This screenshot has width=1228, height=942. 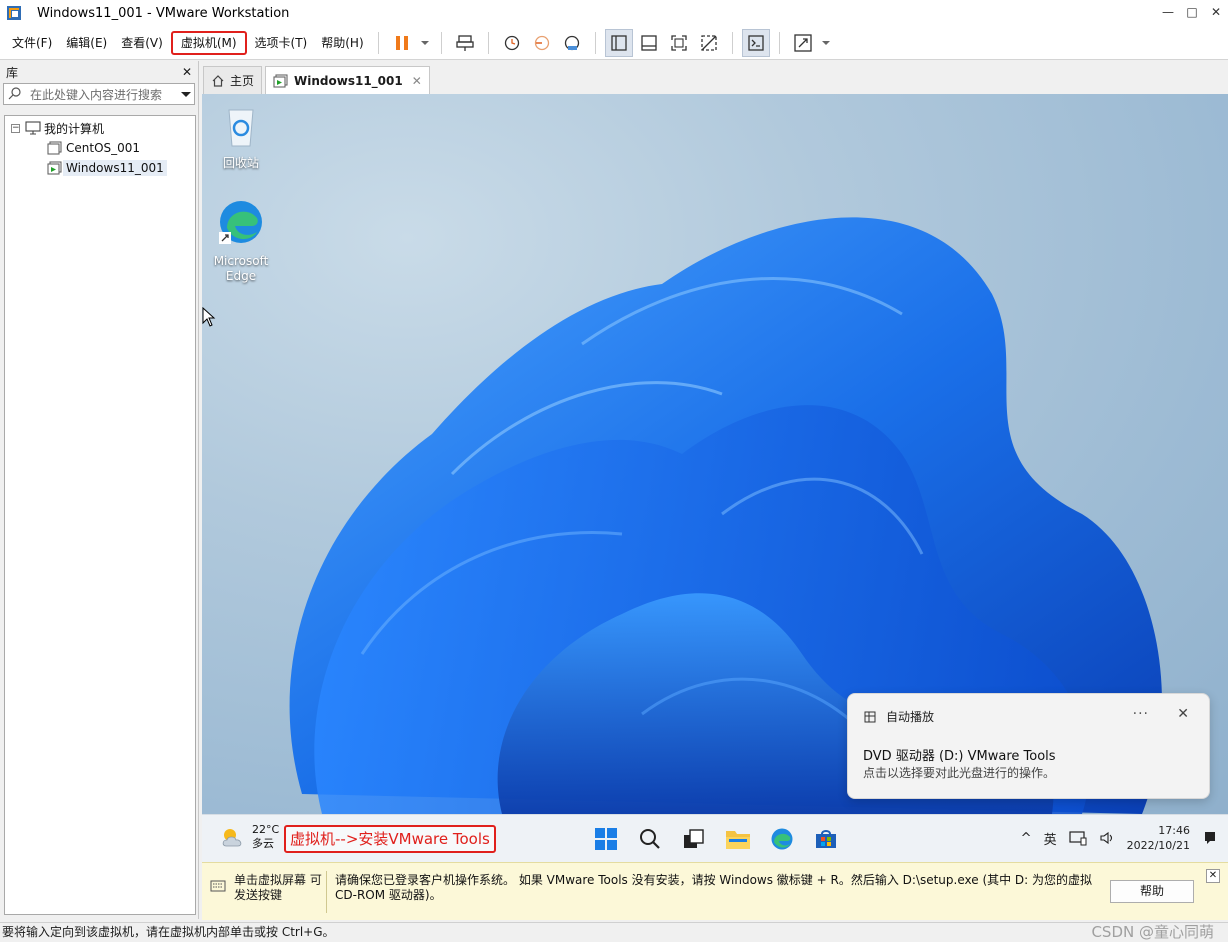 What do you see at coordinates (1152, 932) in the screenshot?
I see `watermark: CSDN @童心同萌` at bounding box center [1152, 932].